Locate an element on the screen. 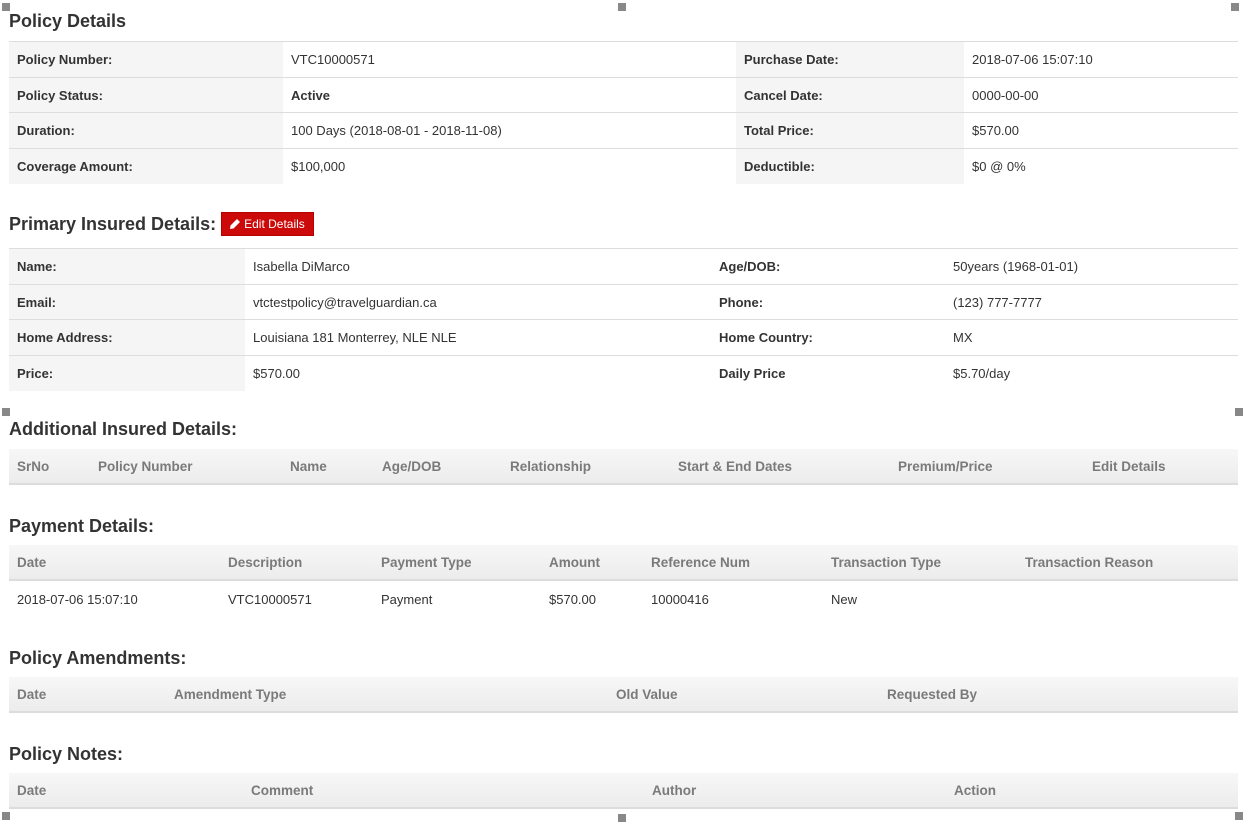 The image size is (1245, 824). age-dob-value: 50years (1968-01-01) is located at coordinates (1091, 266).